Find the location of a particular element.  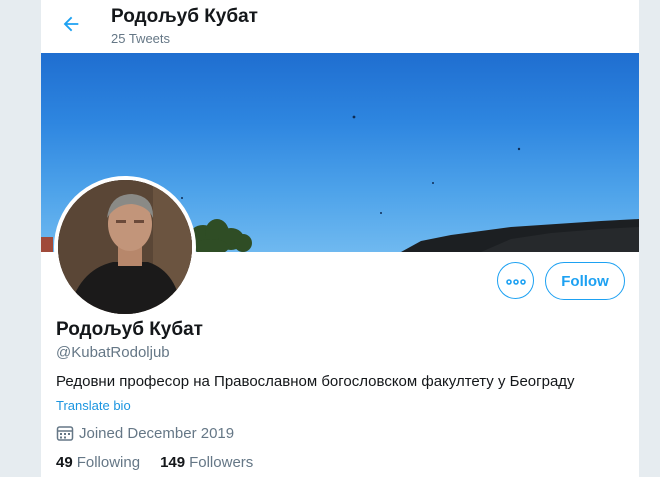

profile-stats: 49 Following 149 Followers is located at coordinates (164, 462).